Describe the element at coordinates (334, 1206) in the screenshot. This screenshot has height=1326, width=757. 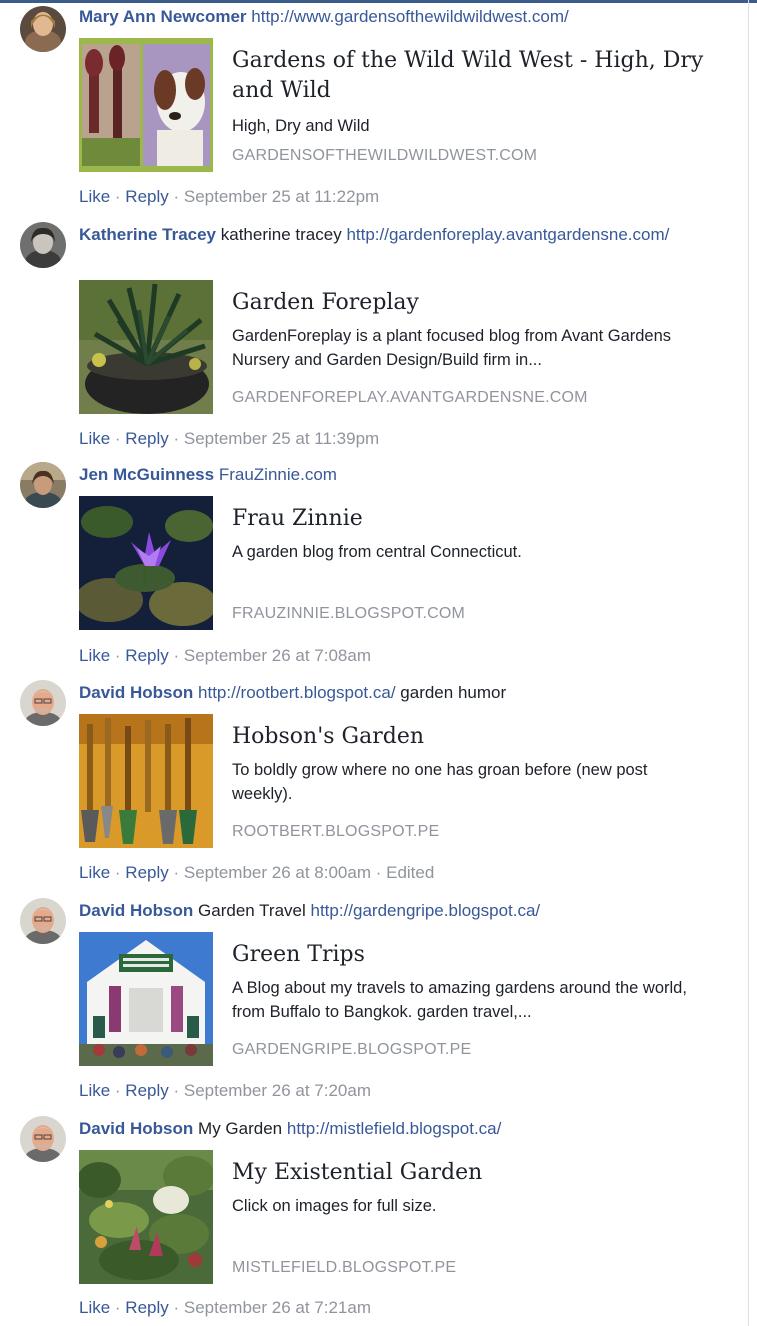
I see `card-description: Click on images for full size.` at that location.